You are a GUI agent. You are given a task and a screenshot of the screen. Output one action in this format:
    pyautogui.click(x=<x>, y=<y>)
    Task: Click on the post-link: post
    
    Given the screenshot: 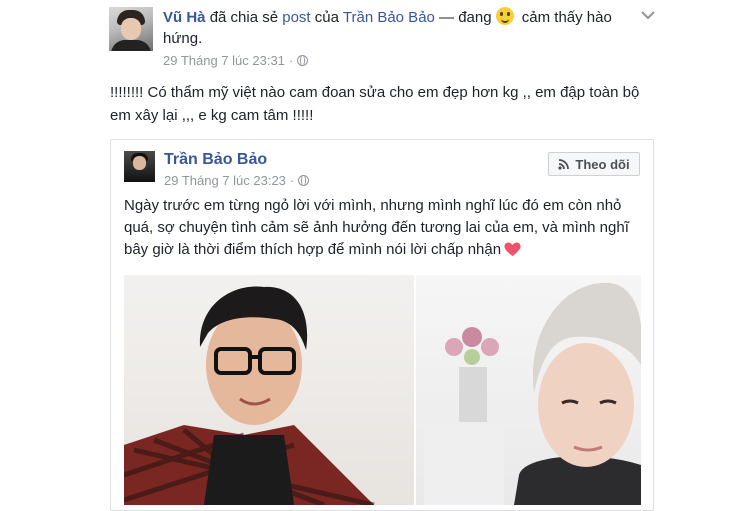 What is the action you would take?
    pyautogui.click(x=296, y=17)
    